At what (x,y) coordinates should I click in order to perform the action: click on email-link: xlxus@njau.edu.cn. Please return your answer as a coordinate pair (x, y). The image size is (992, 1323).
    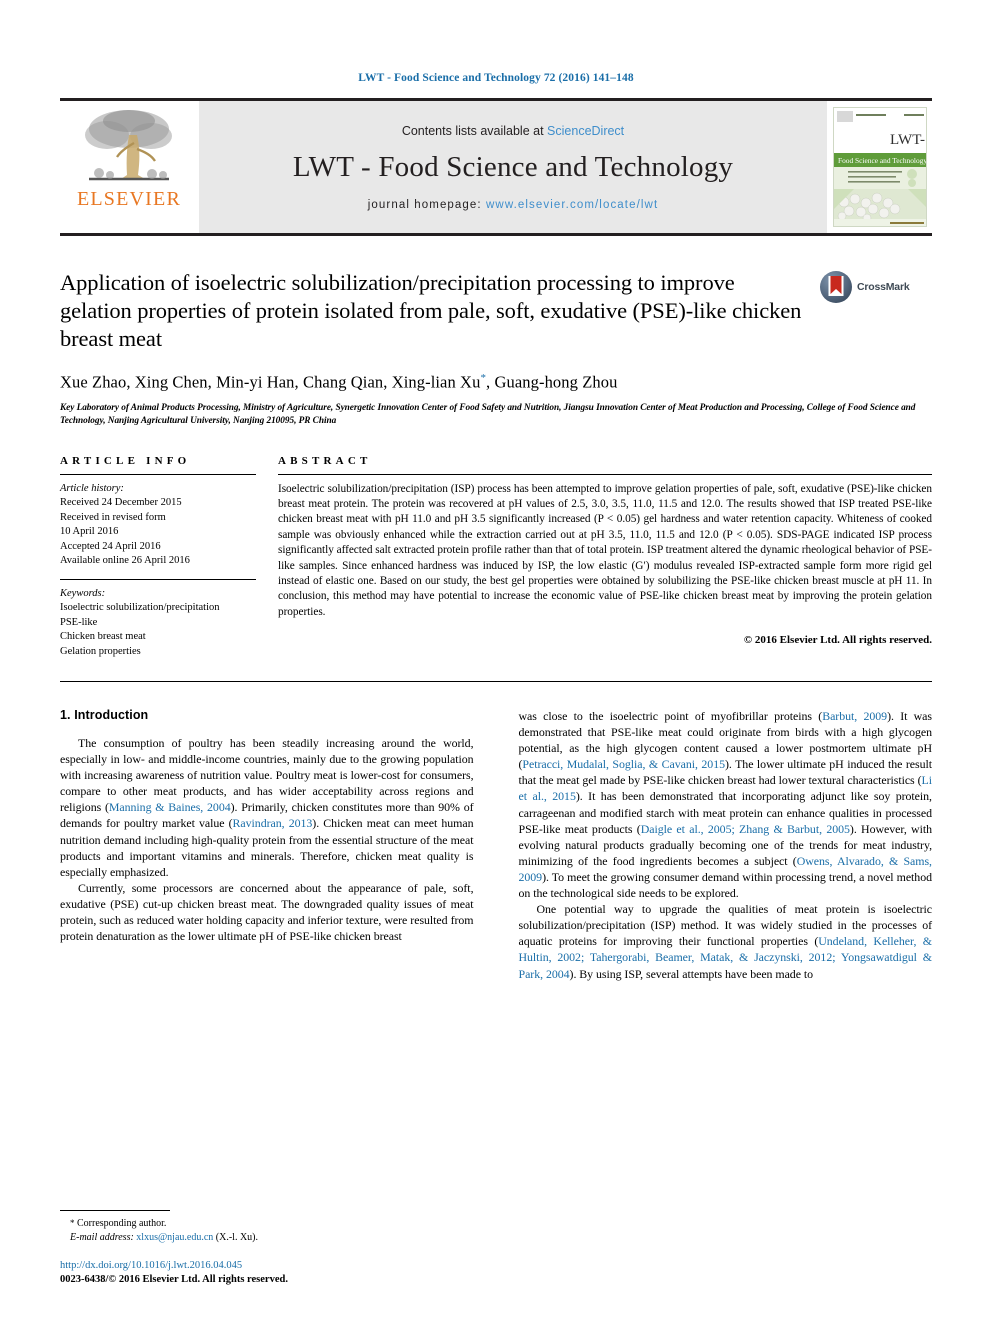
    Looking at the image, I should click on (174, 1237).